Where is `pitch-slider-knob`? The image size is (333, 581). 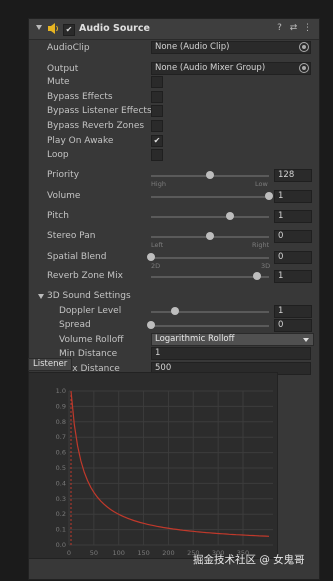
pitch-slider-knob is located at coordinates (230, 216).